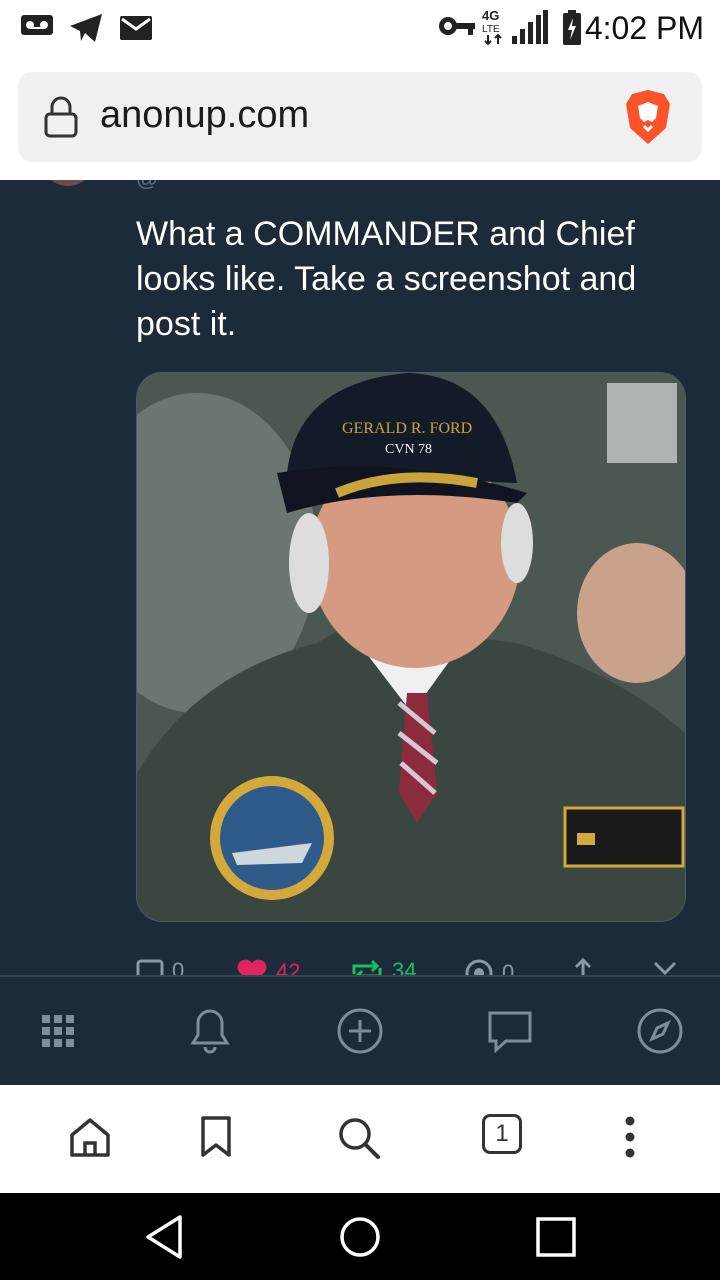  I want to click on tabs-button: 1, so click(502, 1134).